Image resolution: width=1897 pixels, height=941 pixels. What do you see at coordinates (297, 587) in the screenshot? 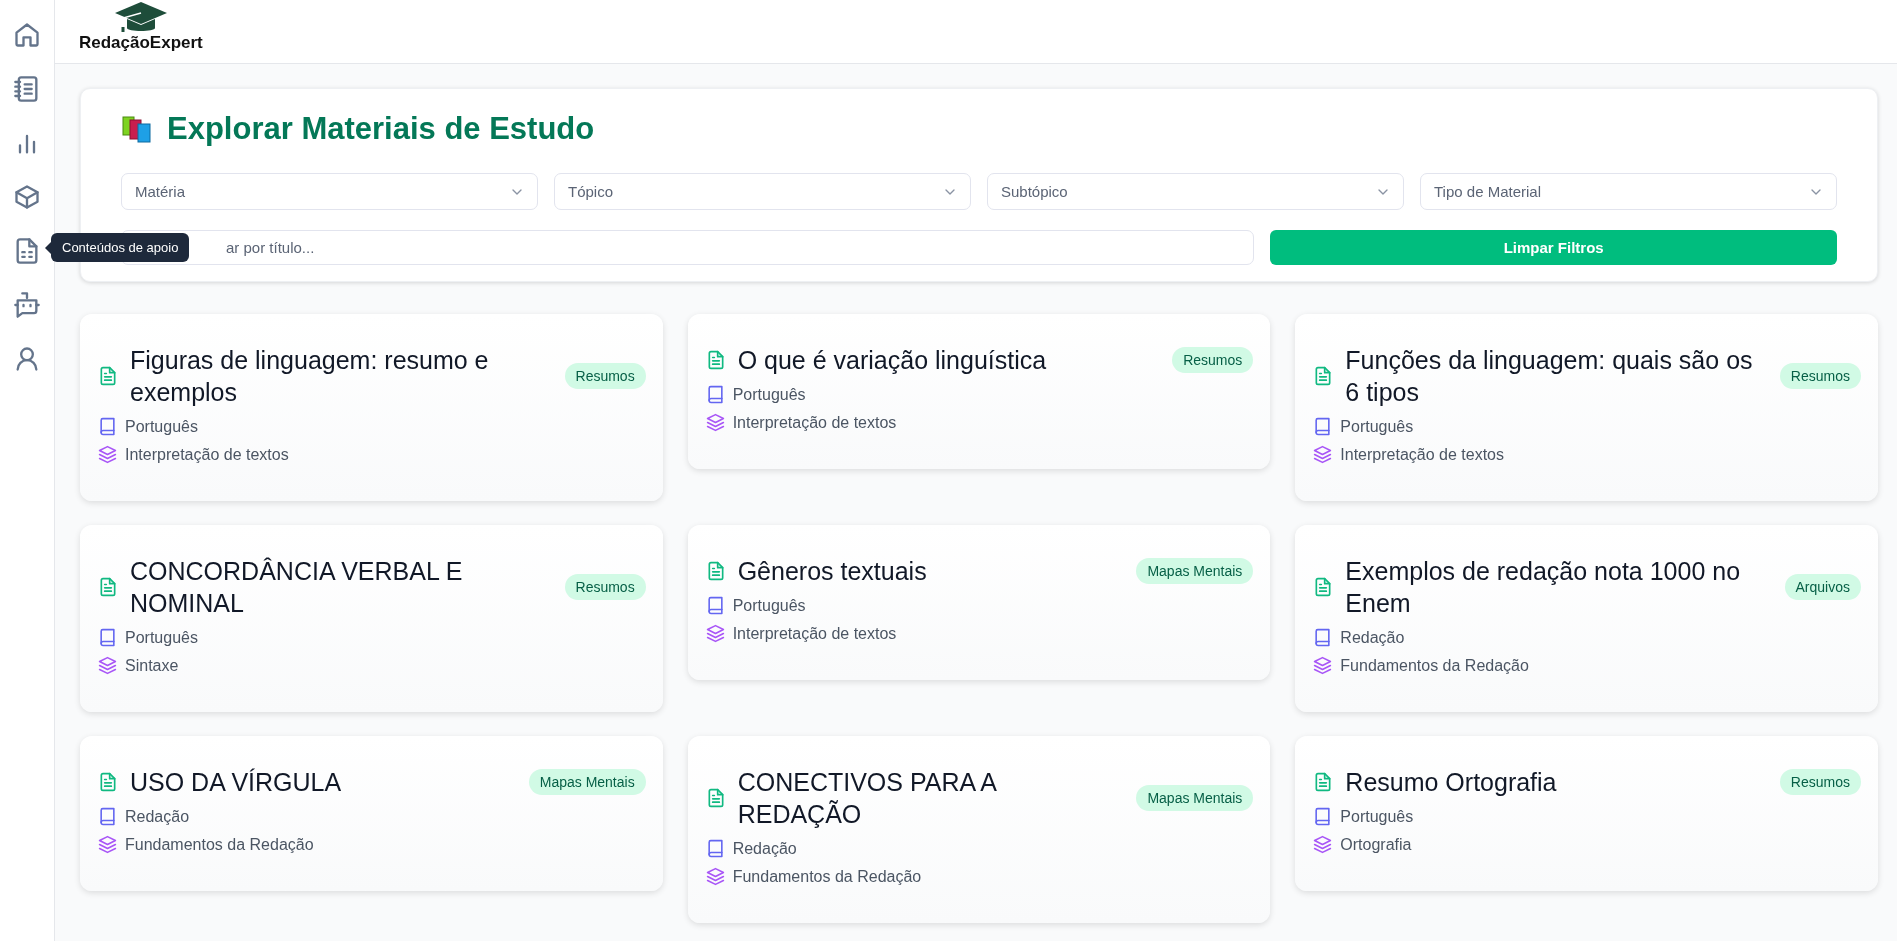
I see `material-title: CONCORDÂNCIA VERBAL E NOMINAL` at bounding box center [297, 587].